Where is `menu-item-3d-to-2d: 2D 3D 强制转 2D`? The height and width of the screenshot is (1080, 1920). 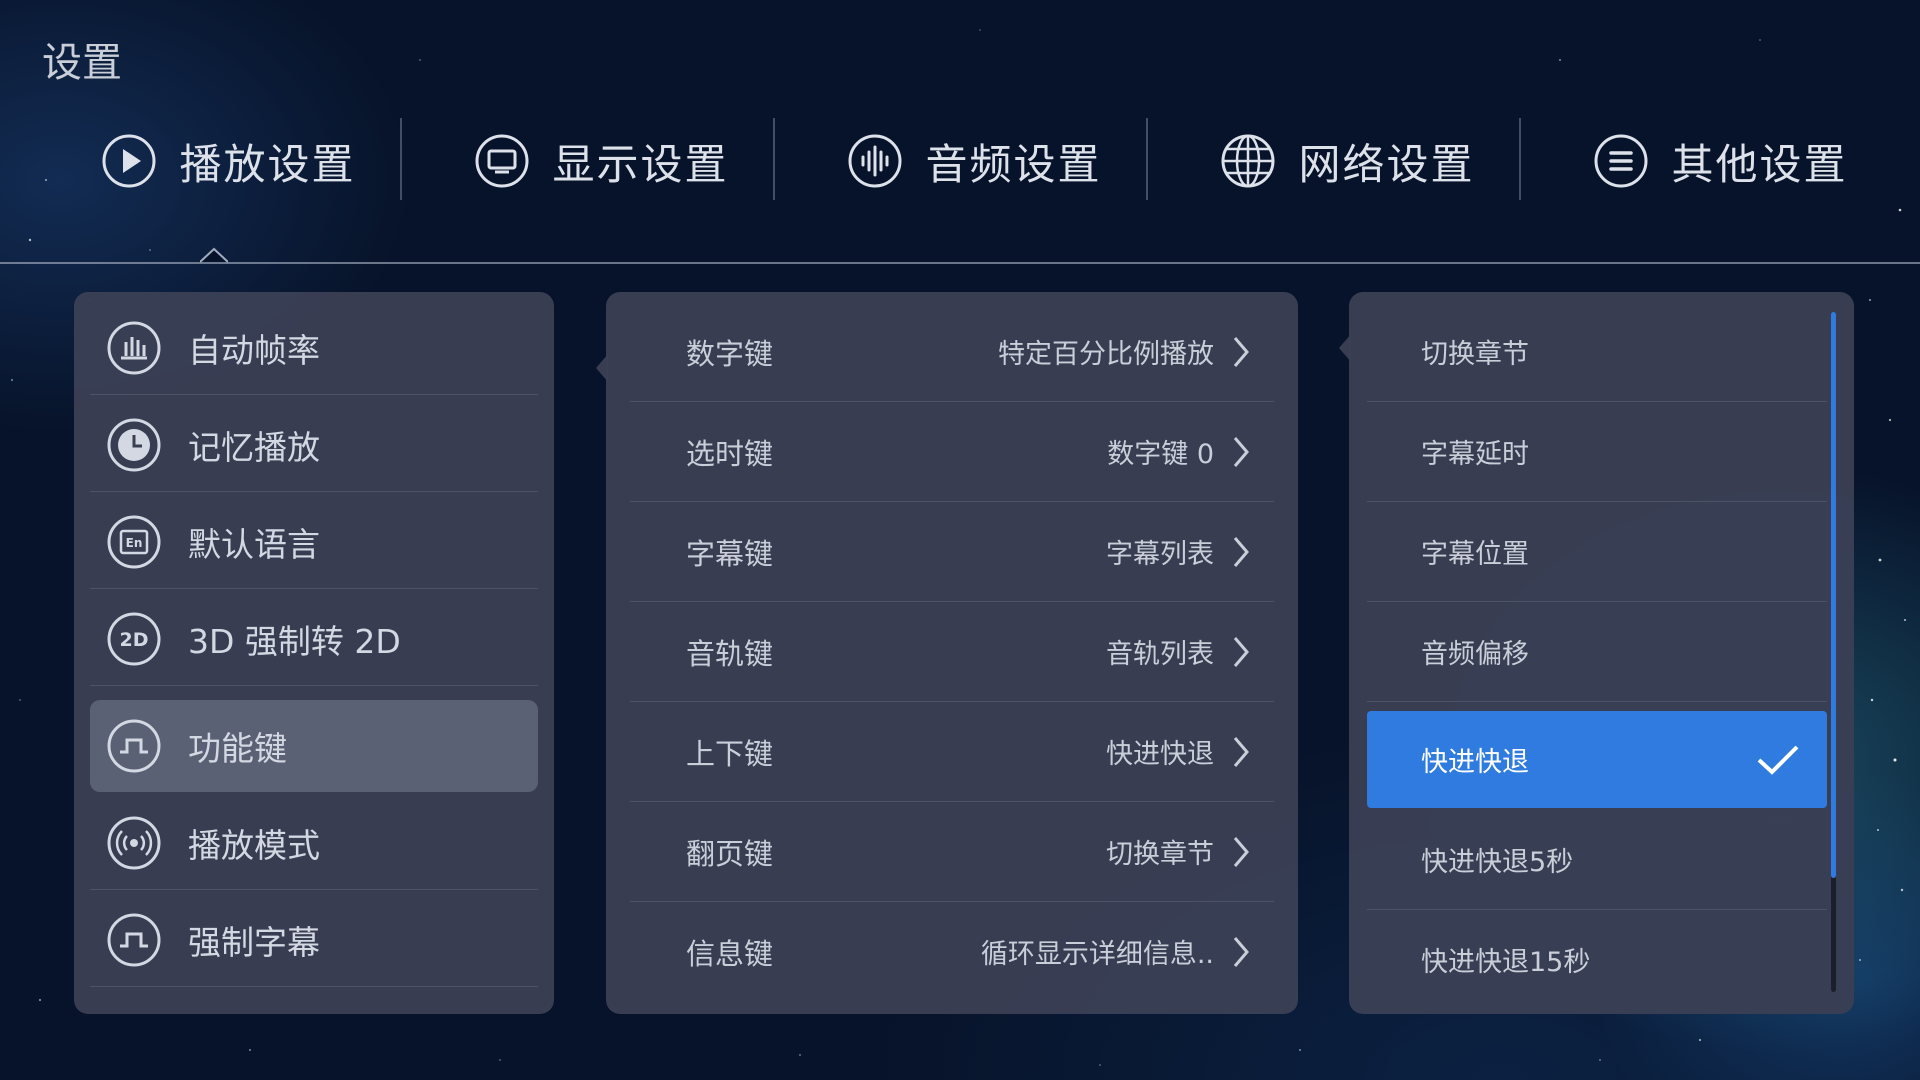
menu-item-3d-to-2d: 2D 3D 强制转 2D is located at coordinates (314, 639).